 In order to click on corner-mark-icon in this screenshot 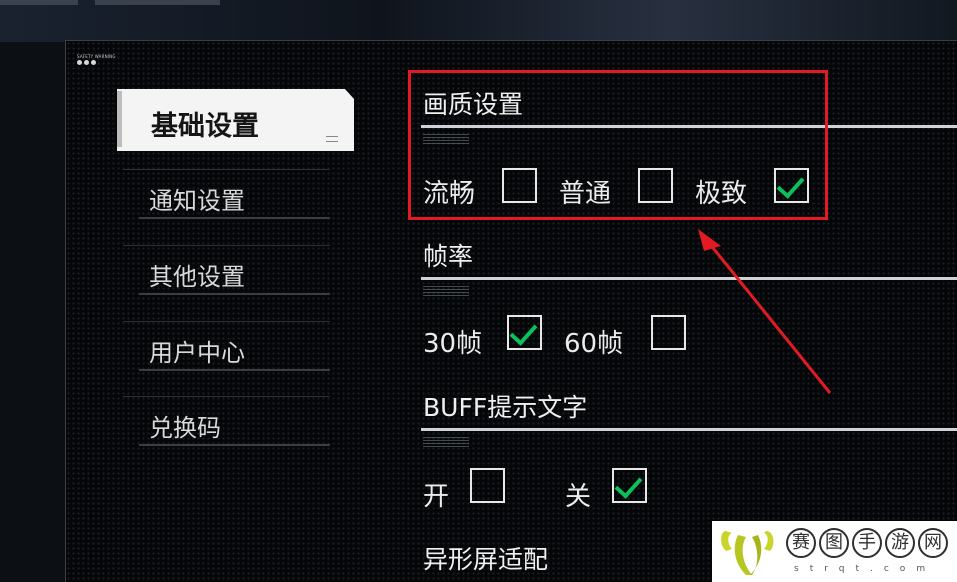, I will do `click(332, 139)`.